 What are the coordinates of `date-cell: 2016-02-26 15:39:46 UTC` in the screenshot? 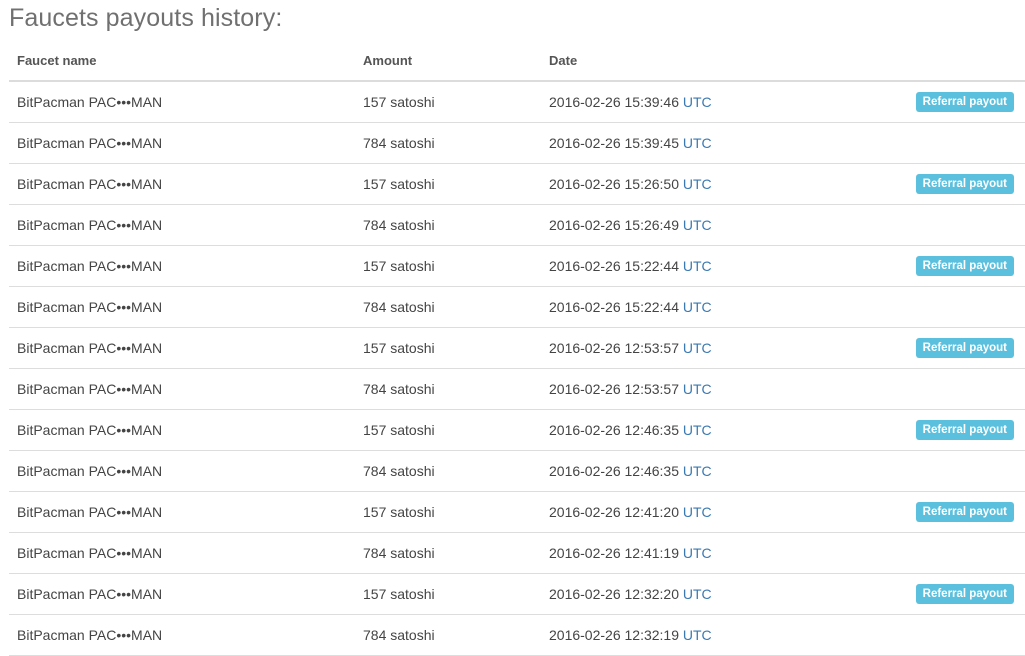 It's located at (691, 102).